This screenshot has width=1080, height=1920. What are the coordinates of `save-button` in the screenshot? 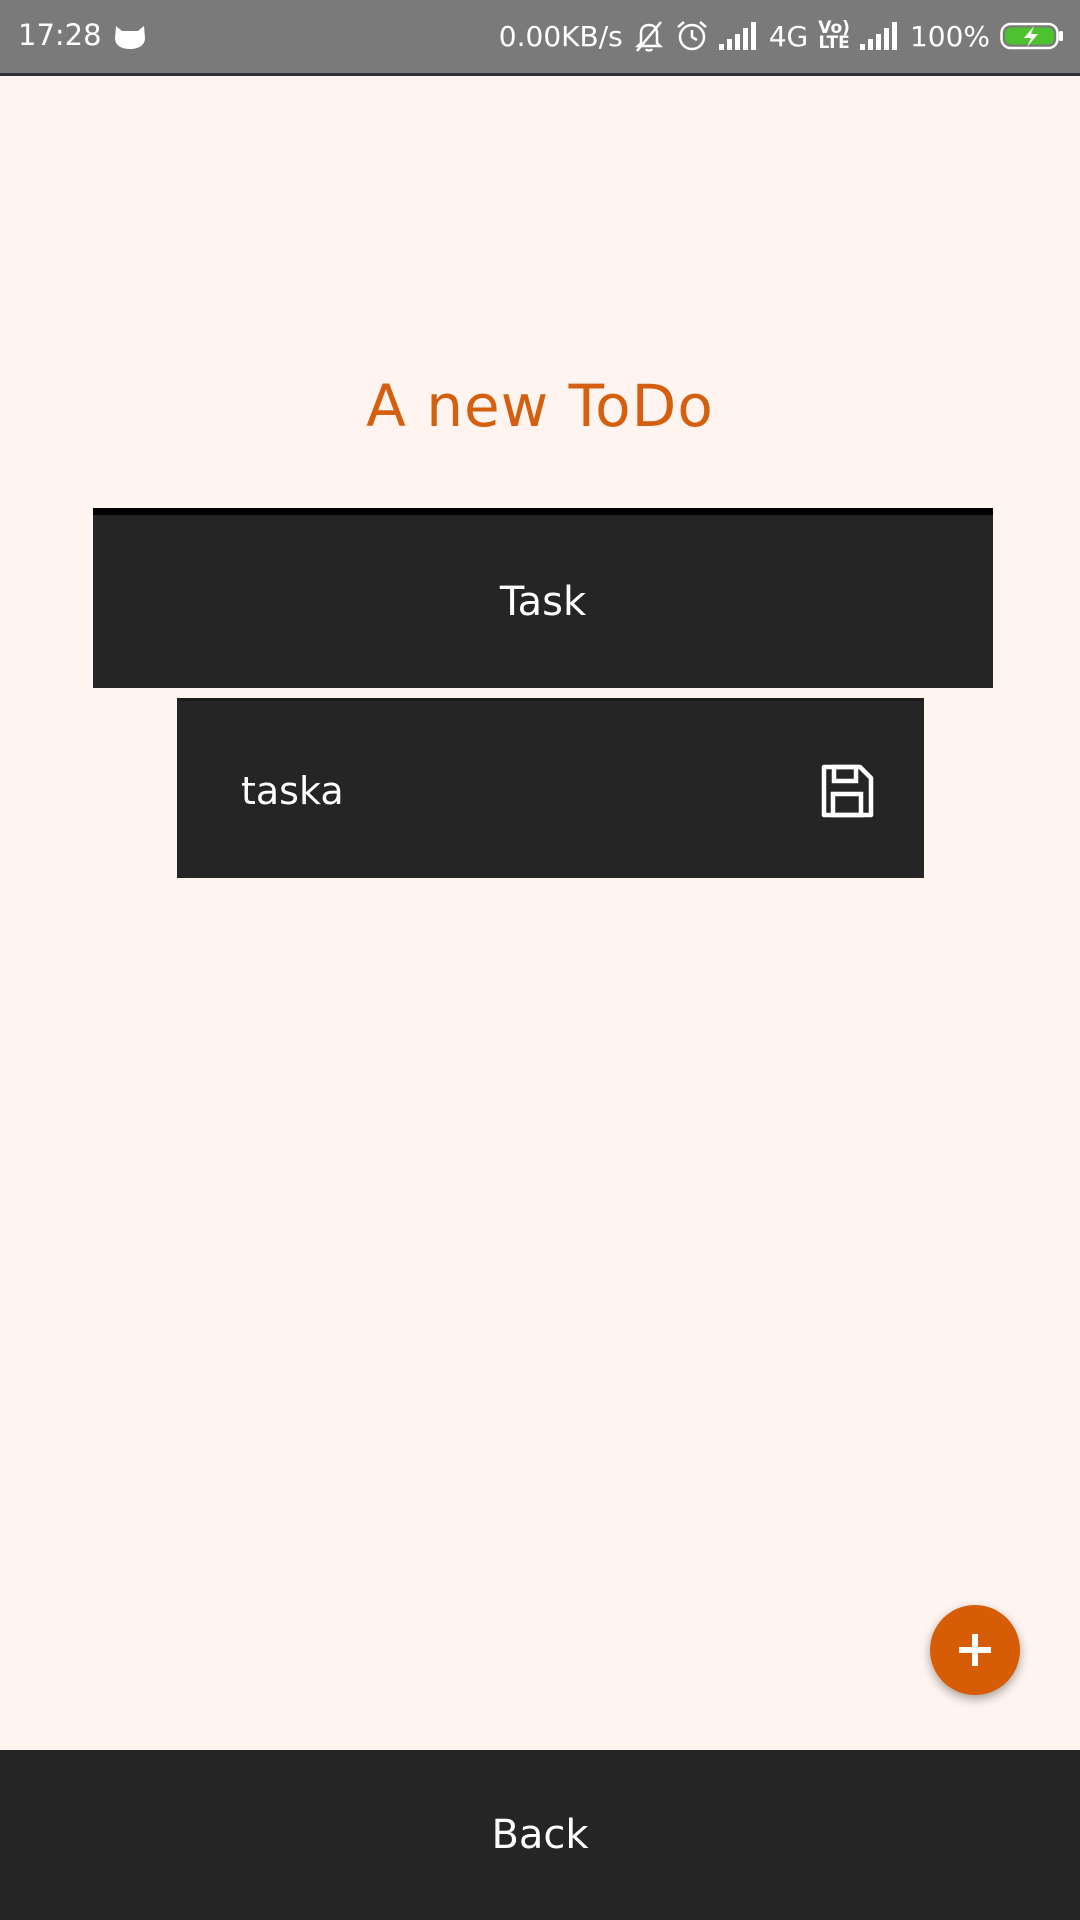 It's located at (847, 791).